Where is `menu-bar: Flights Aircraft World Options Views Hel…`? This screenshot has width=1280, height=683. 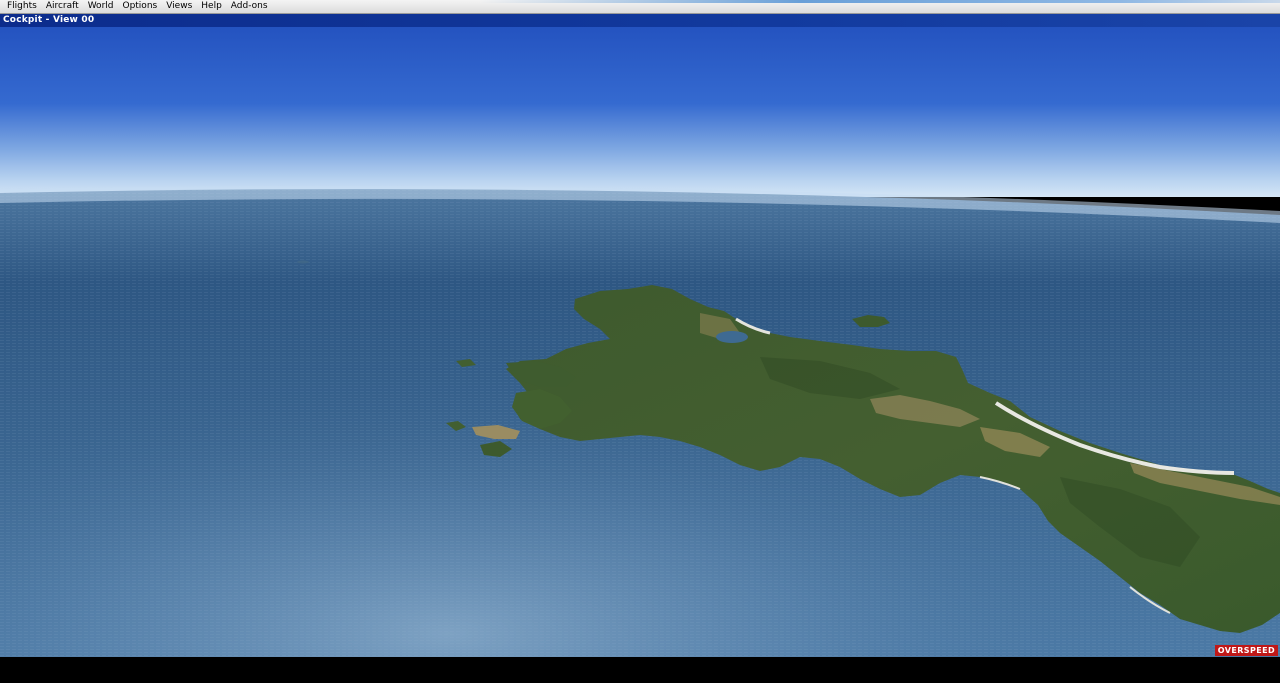 menu-bar: Flights Aircraft World Options Views Hel… is located at coordinates (640, 7).